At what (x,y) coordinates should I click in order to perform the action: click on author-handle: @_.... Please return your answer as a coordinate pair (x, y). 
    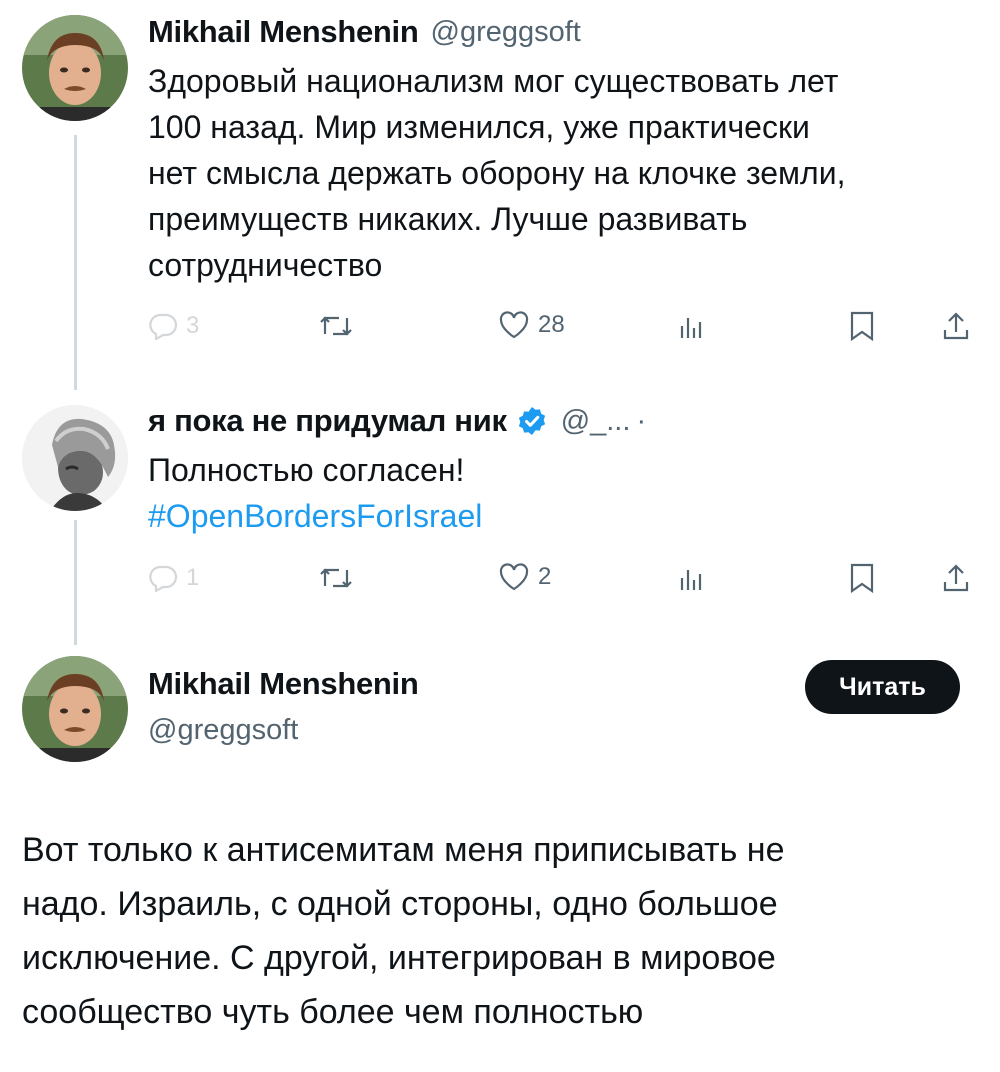
    Looking at the image, I should click on (596, 421).